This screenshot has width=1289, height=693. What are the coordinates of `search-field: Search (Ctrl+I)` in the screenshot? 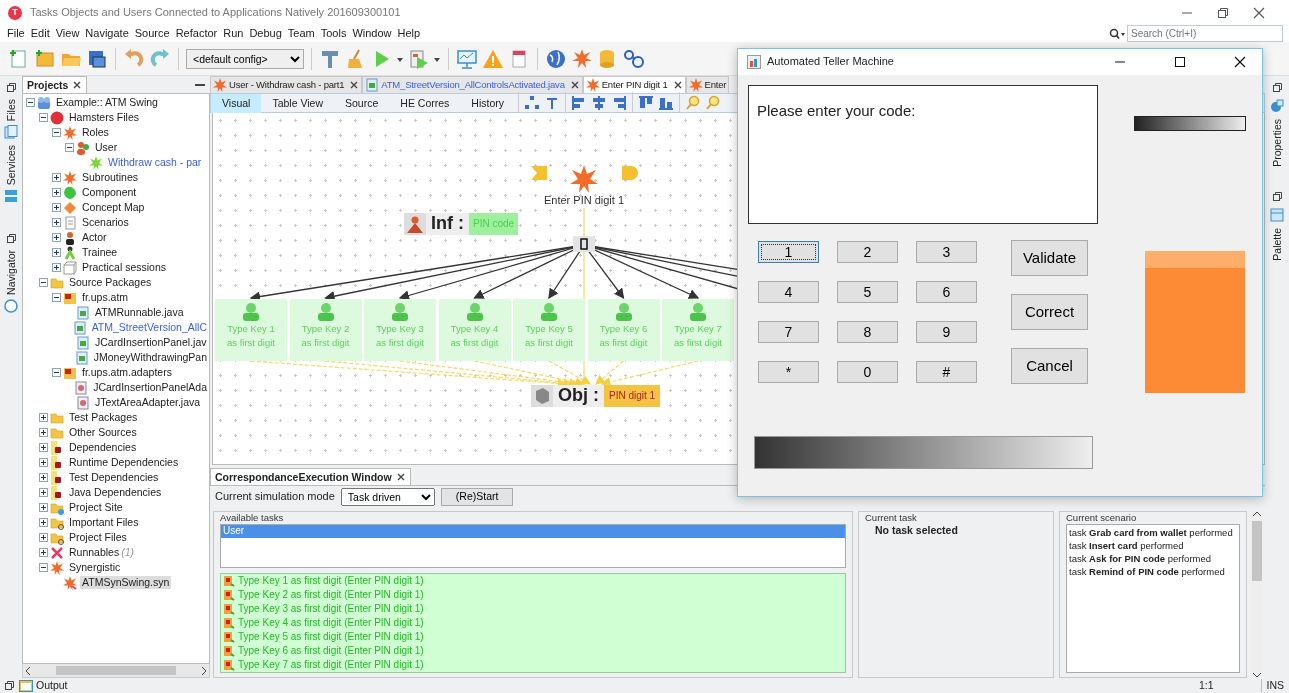 It's located at (1205, 33).